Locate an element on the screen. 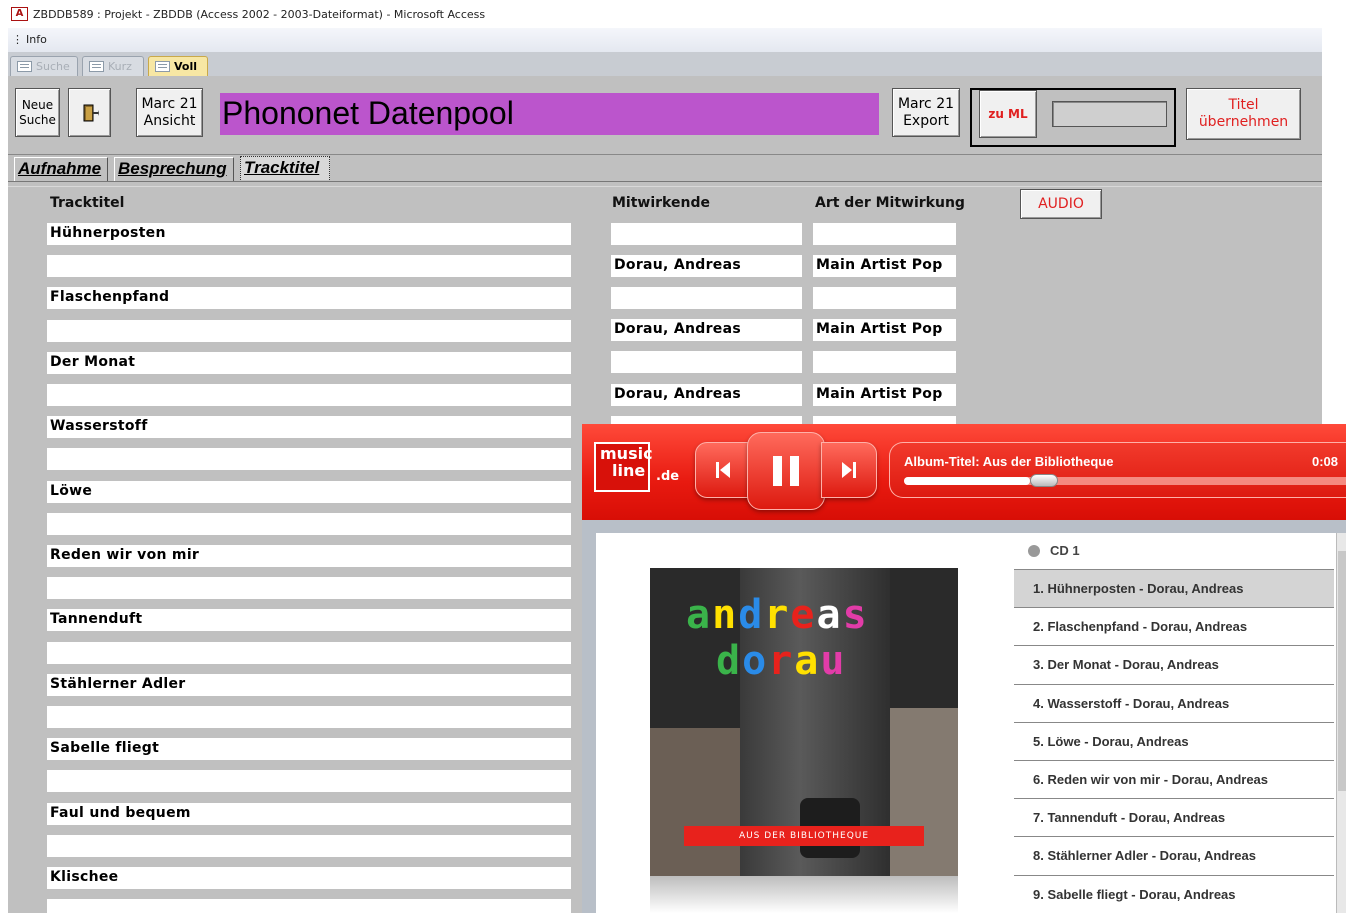  player-track-row: 9. Sabelle fliegt - Dorau, Andreas is located at coordinates (1174, 893).